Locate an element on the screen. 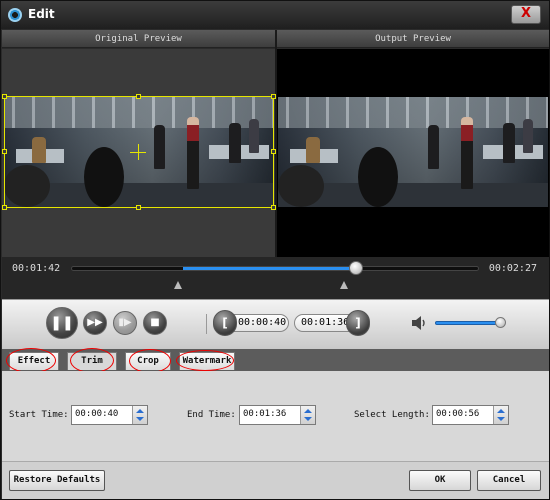 The height and width of the screenshot is (500, 550). output-preview-header: Output Preview is located at coordinates (413, 39).